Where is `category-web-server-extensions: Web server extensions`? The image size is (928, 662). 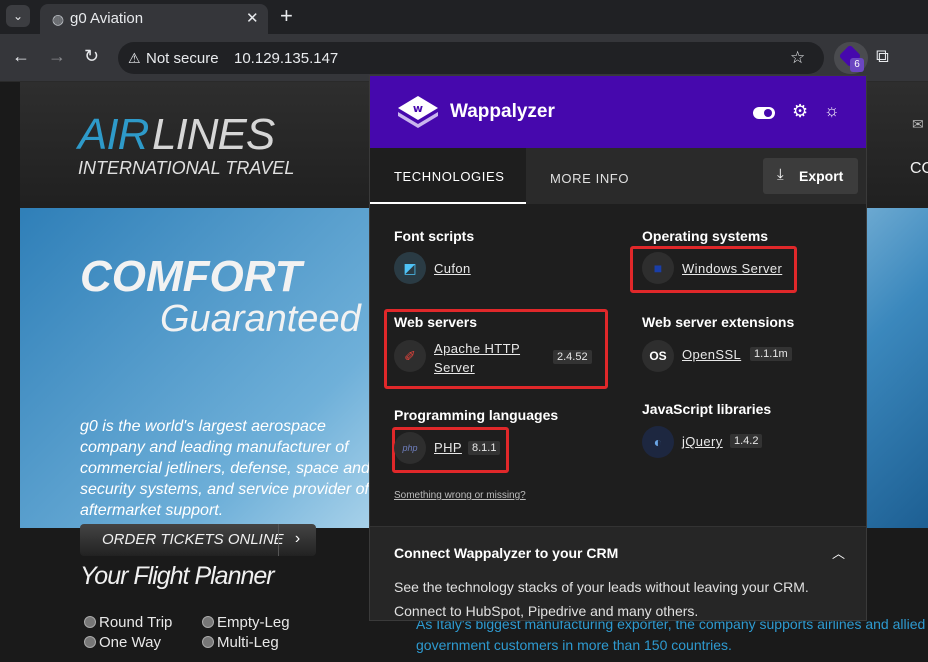 category-web-server-extensions: Web server extensions is located at coordinates (718, 322).